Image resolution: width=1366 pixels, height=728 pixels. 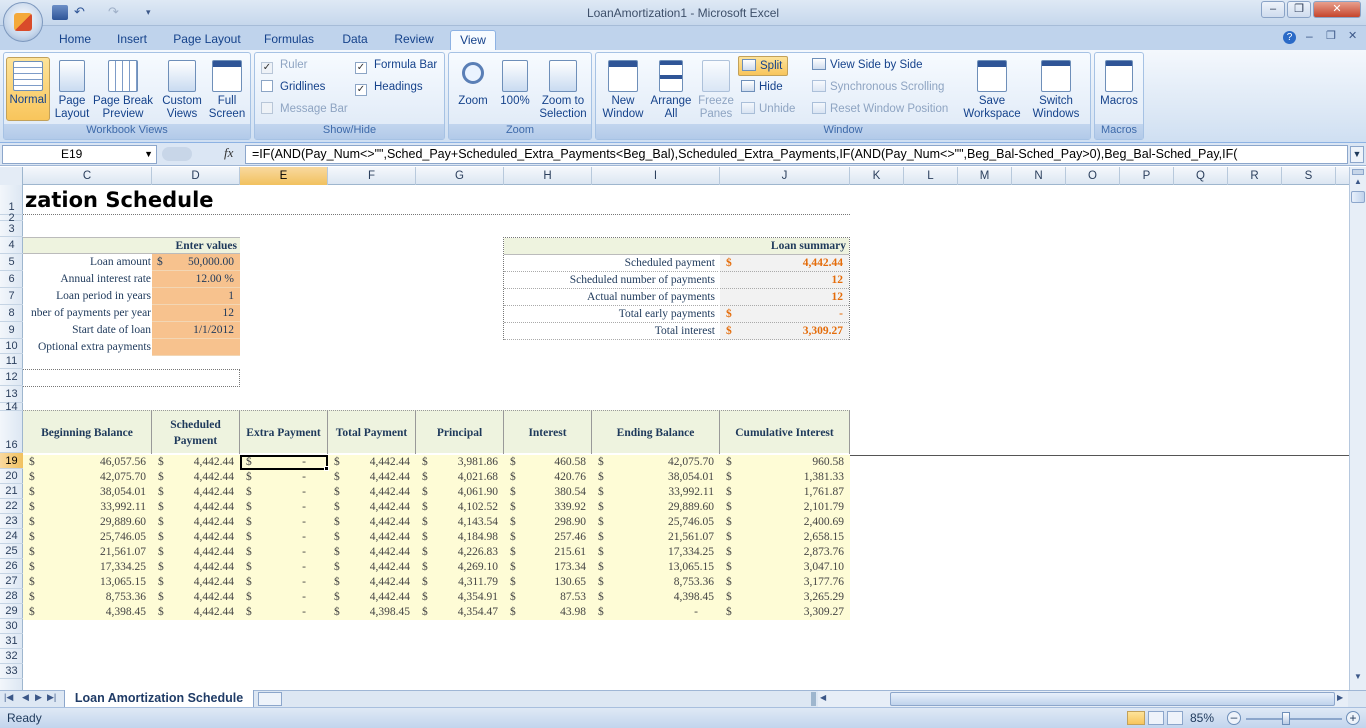 I want to click on table-cell: $4,143.54, so click(x=460, y=522).